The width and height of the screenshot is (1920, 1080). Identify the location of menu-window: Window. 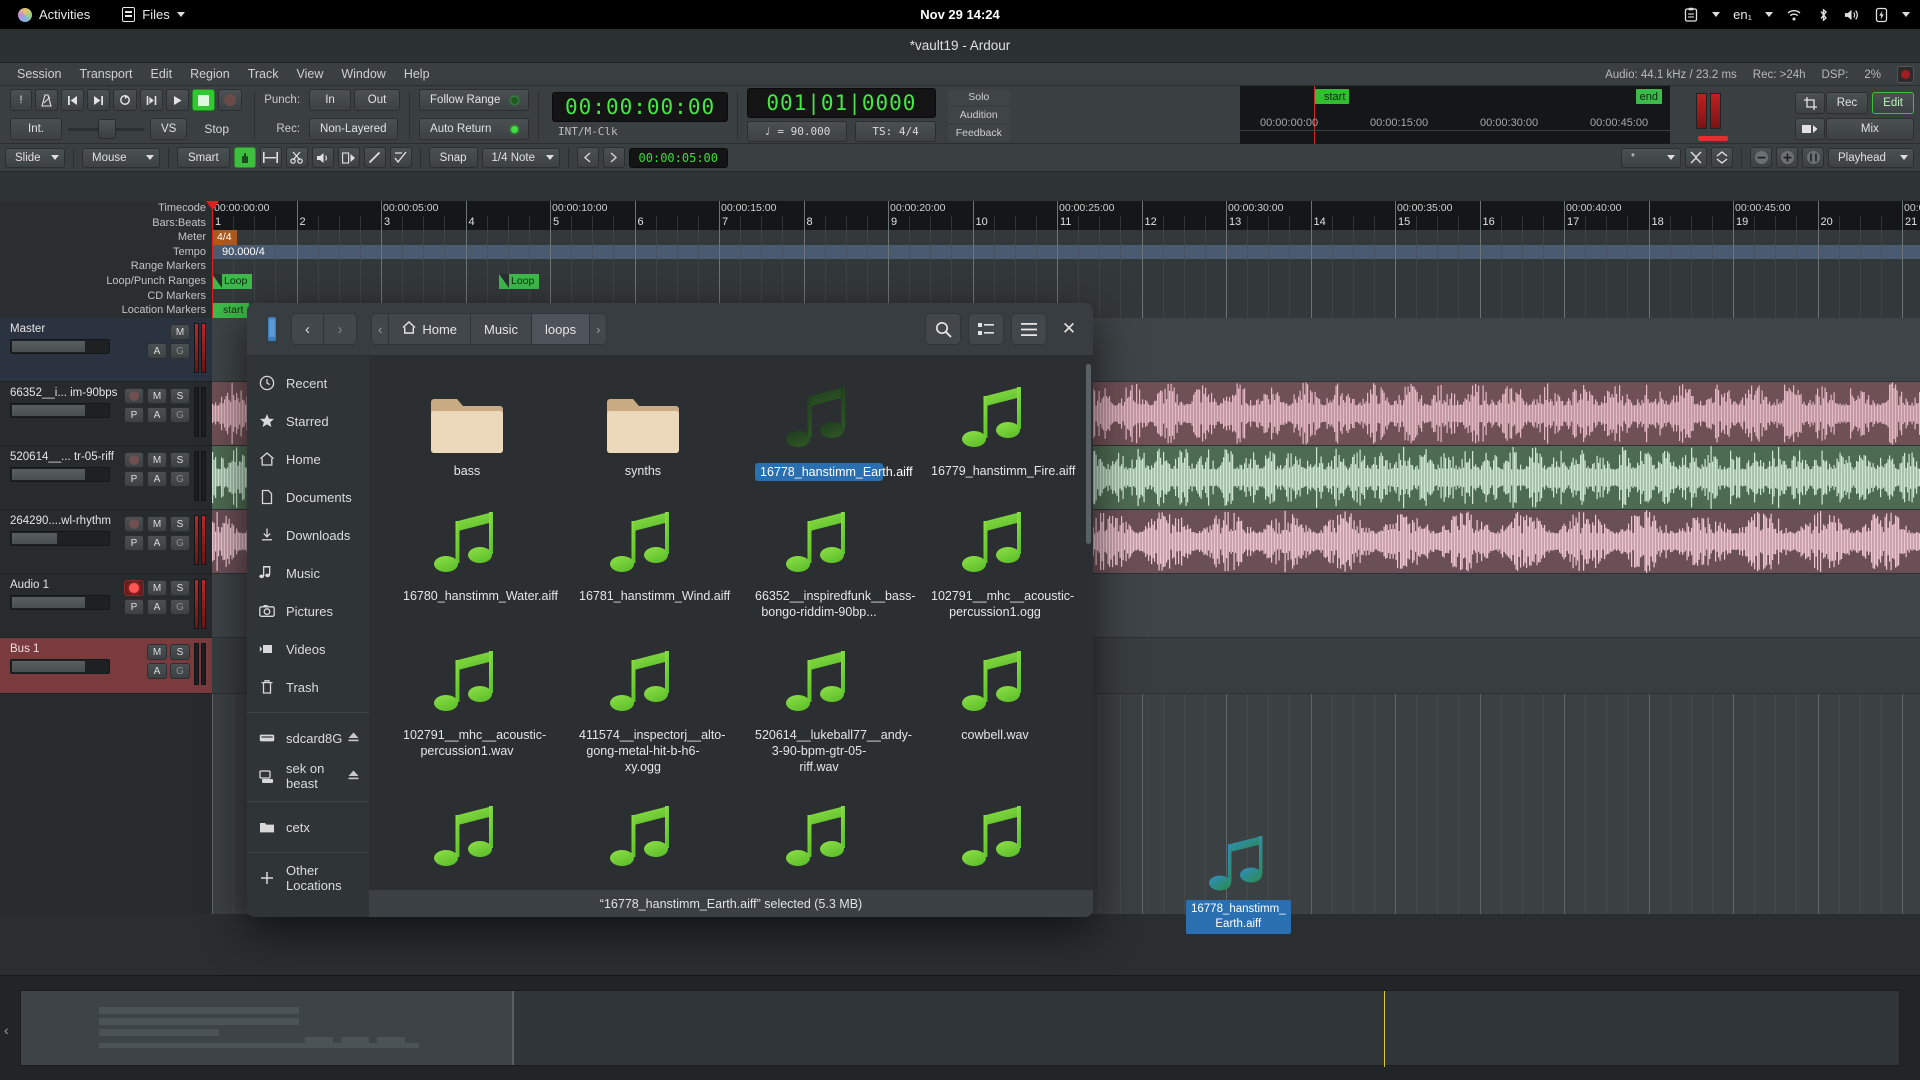
(363, 74).